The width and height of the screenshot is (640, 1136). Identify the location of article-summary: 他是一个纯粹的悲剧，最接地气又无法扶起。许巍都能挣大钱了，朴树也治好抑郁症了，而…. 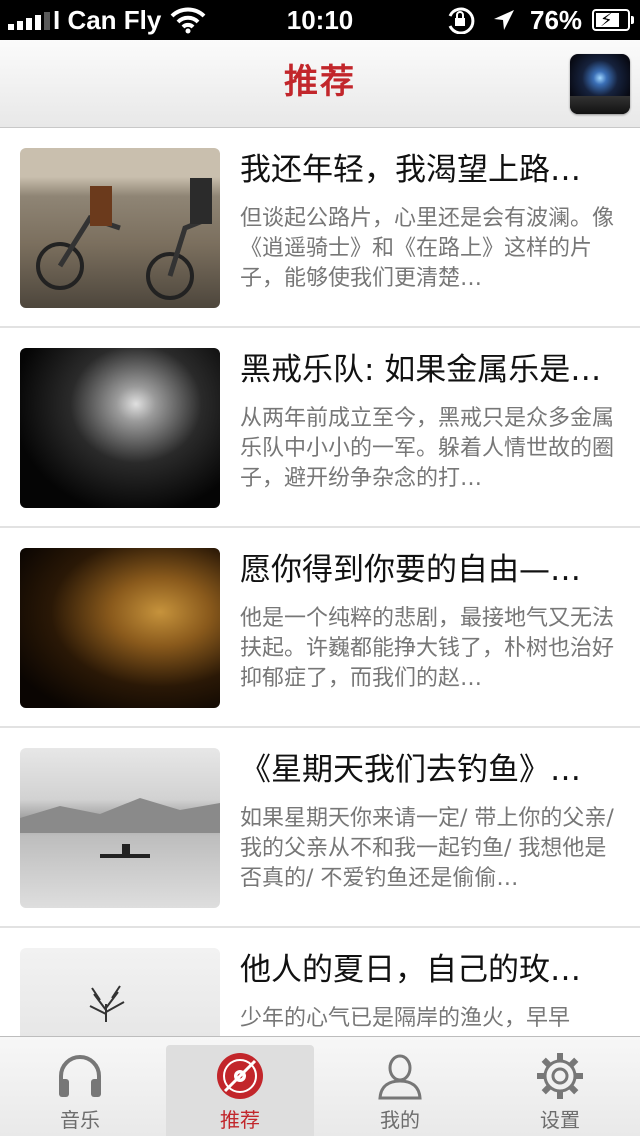
(427, 648).